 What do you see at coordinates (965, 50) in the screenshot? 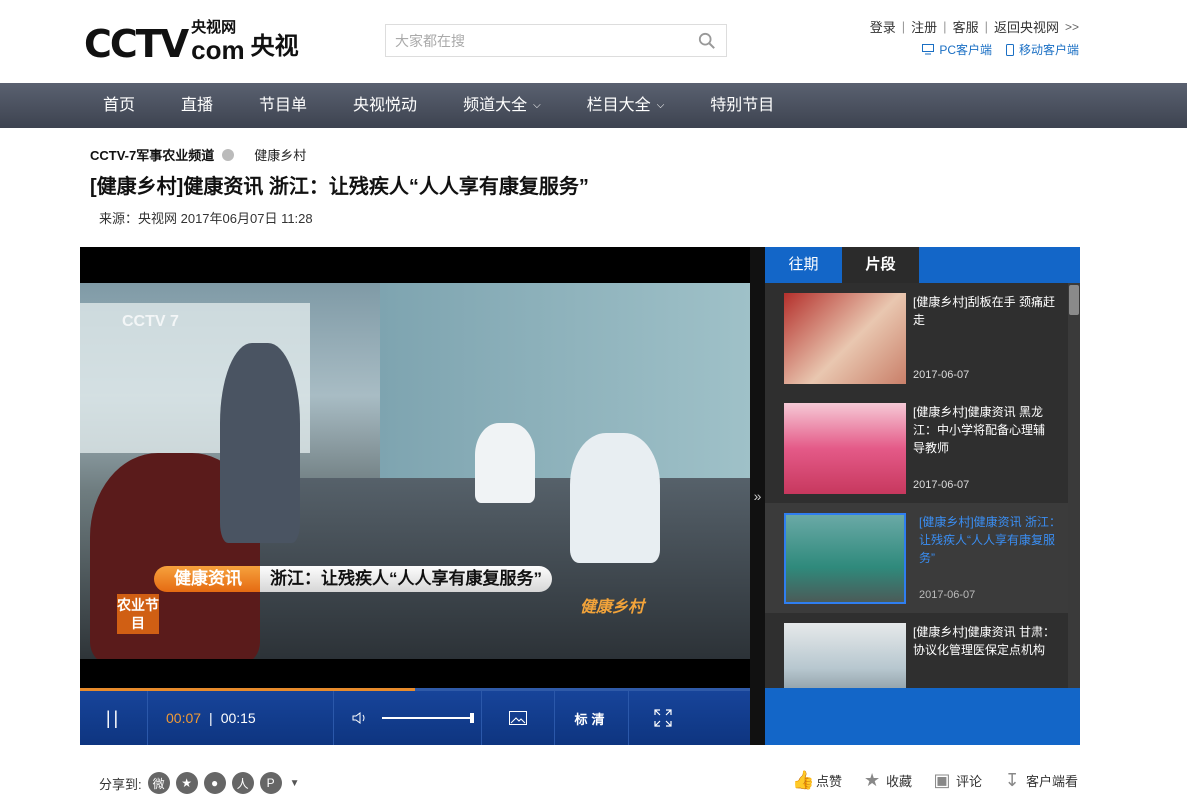
I see `pc-client-label: PC客户端` at bounding box center [965, 50].